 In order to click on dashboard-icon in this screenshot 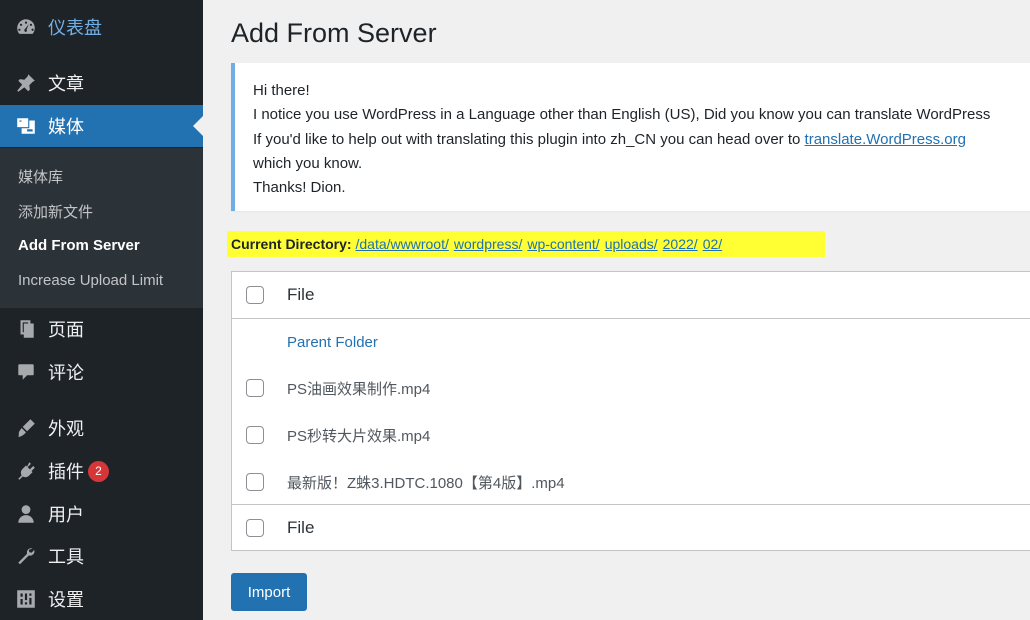, I will do `click(26, 27)`.